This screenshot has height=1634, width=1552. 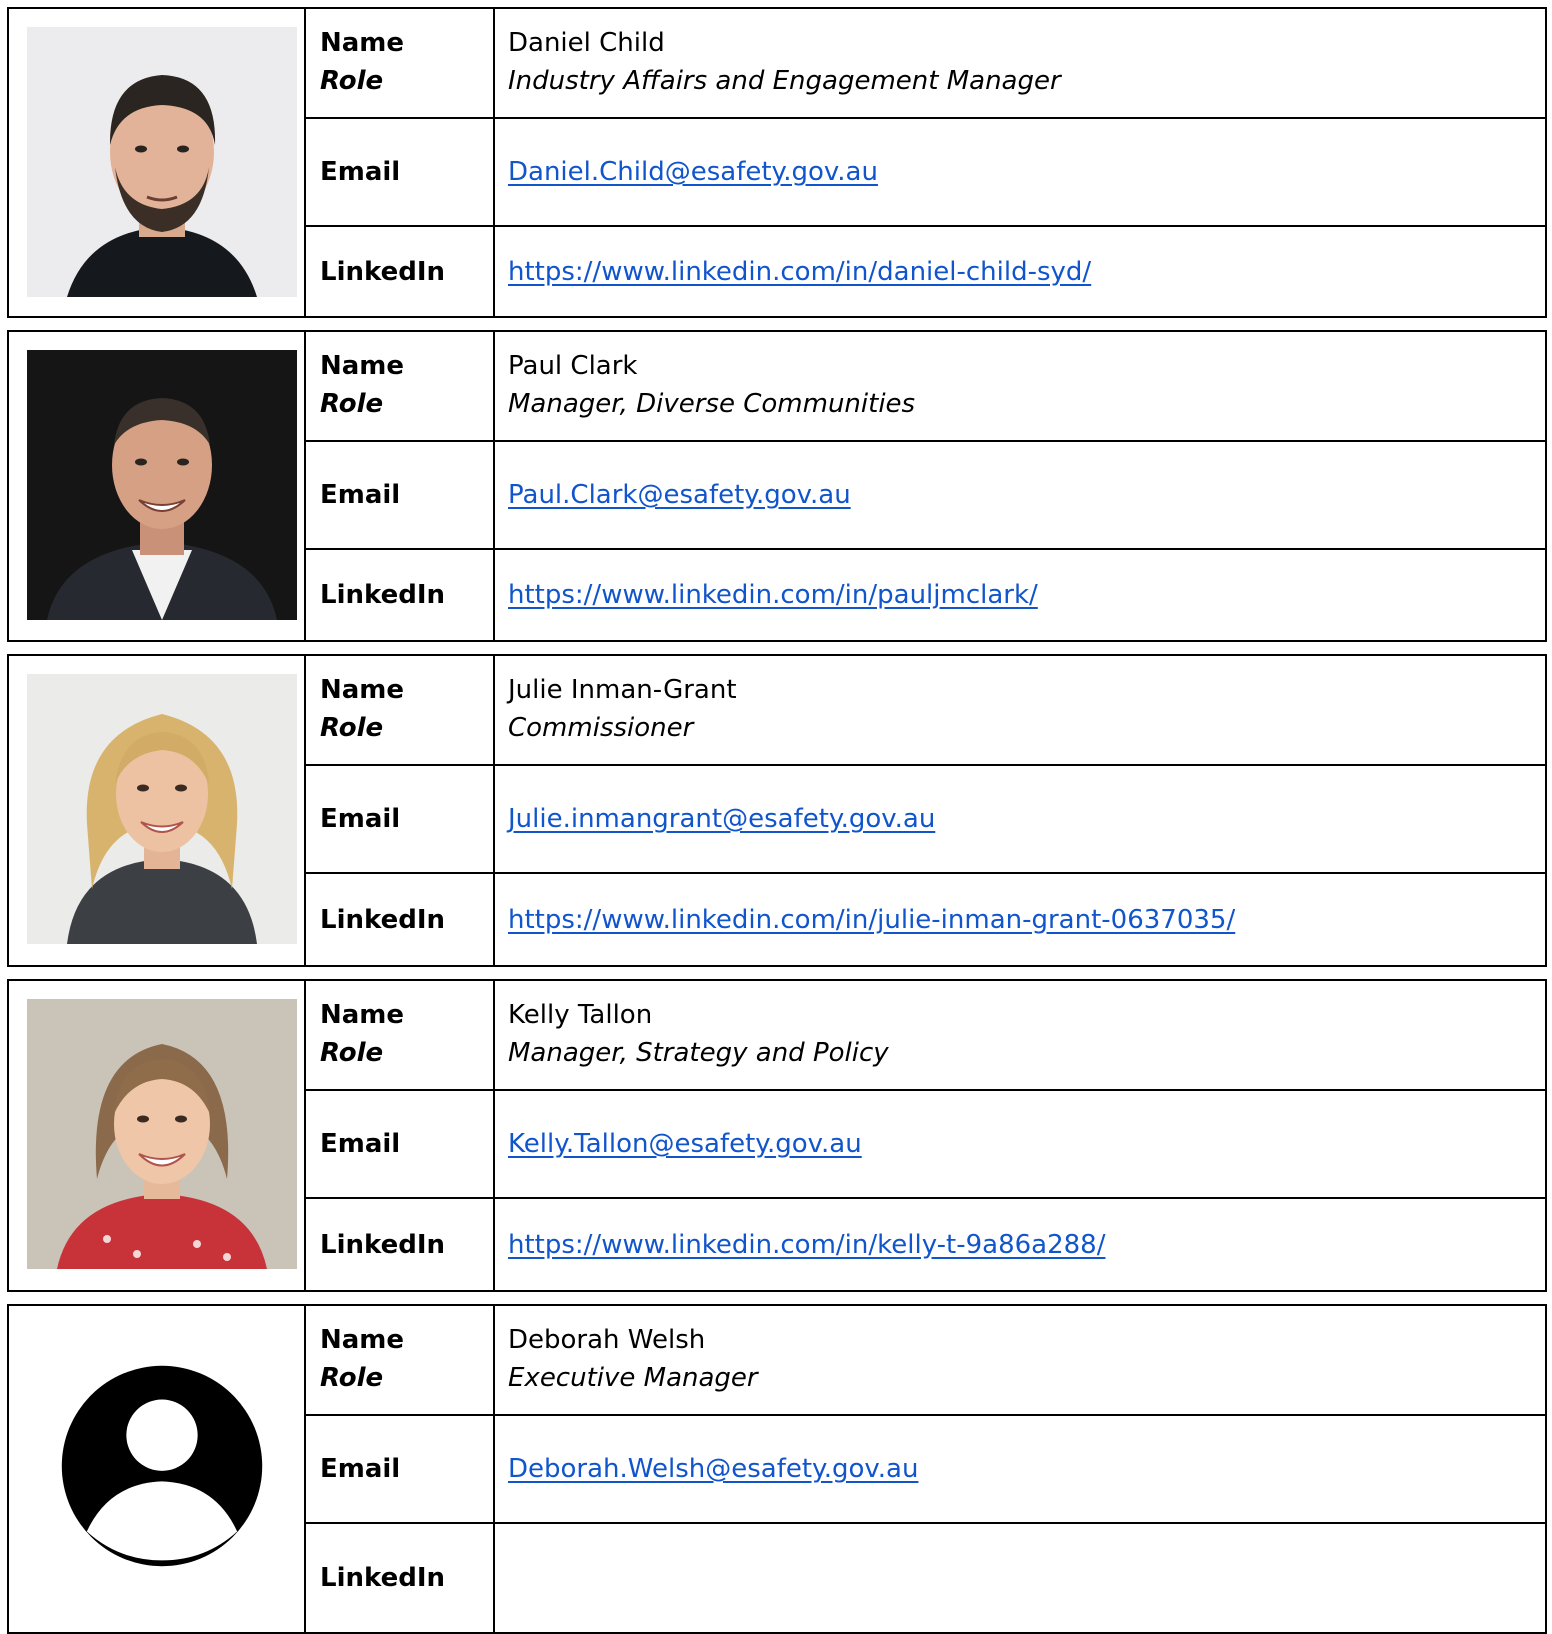 What do you see at coordinates (586, 43) in the screenshot?
I see `contact-name: Daniel Child` at bounding box center [586, 43].